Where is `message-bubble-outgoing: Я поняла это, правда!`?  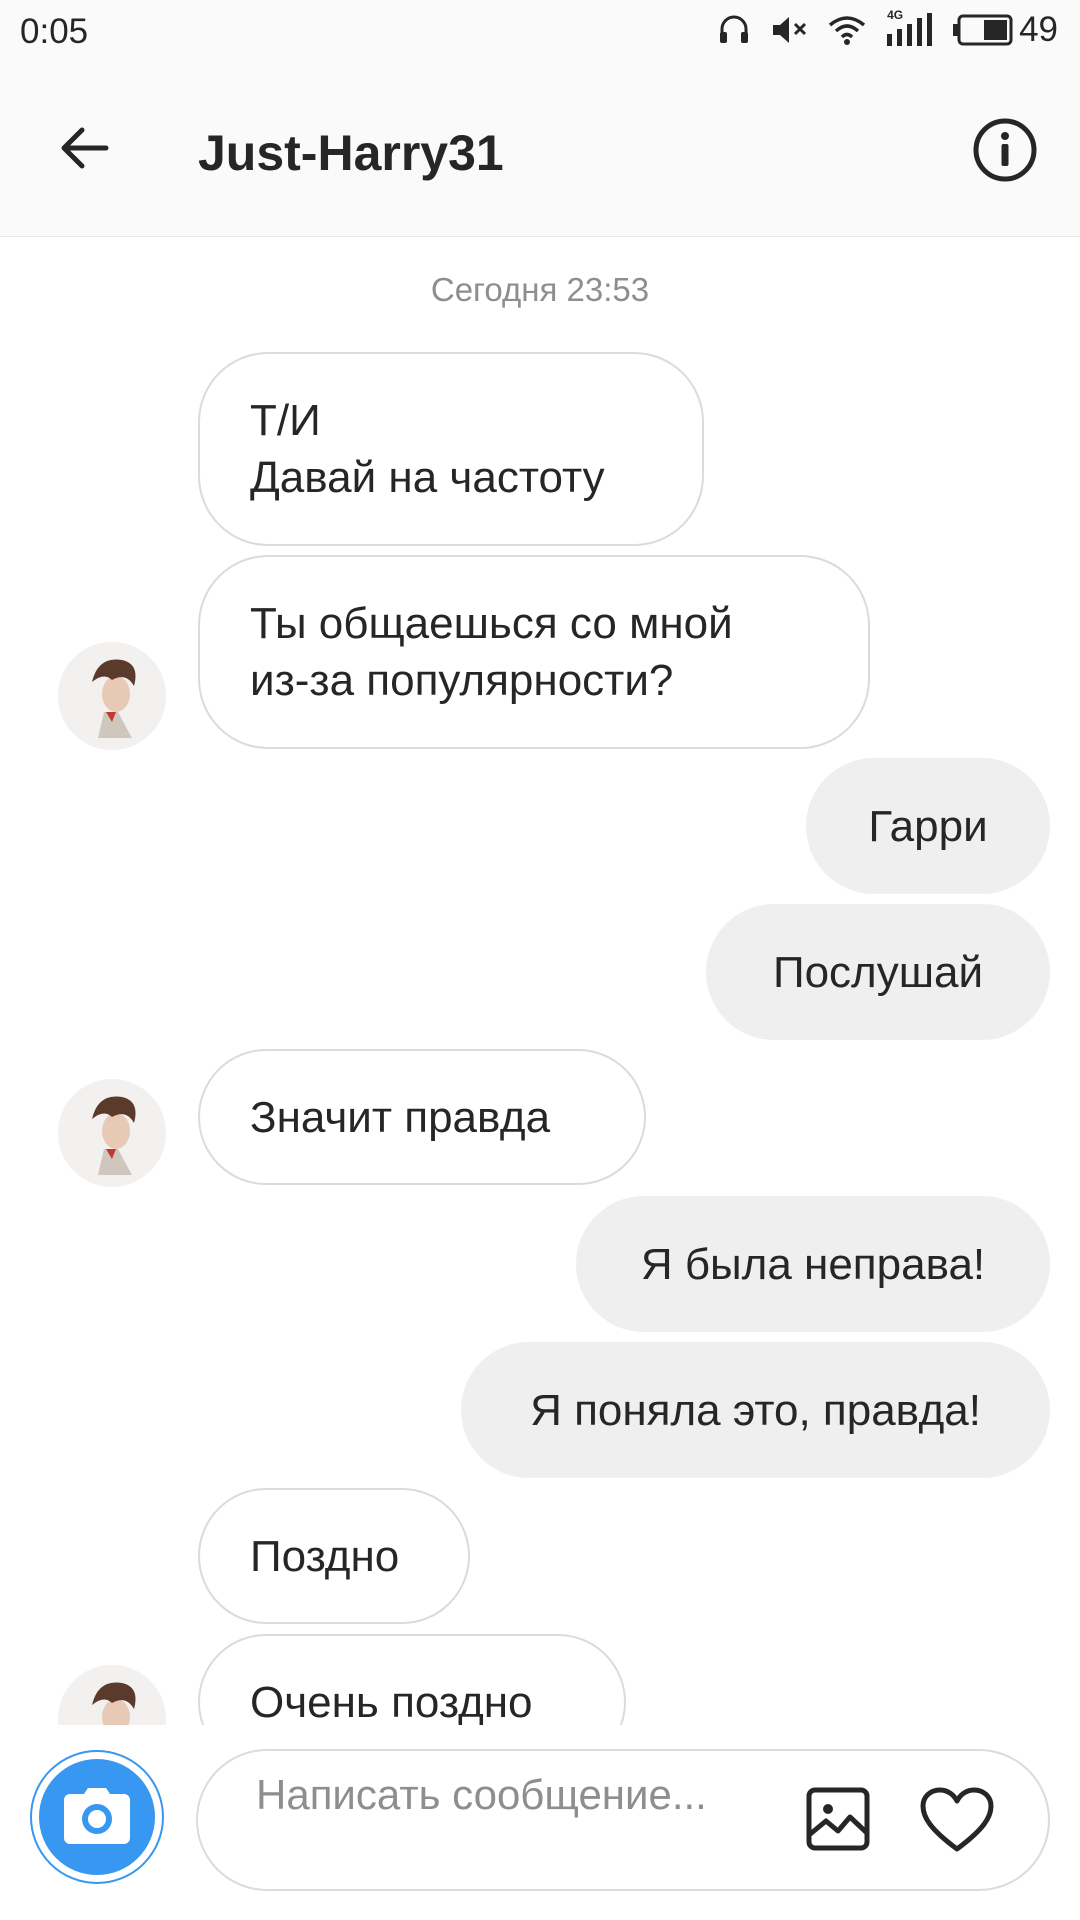
message-bubble-outgoing: Я поняла это, правда! is located at coordinates (755, 1410).